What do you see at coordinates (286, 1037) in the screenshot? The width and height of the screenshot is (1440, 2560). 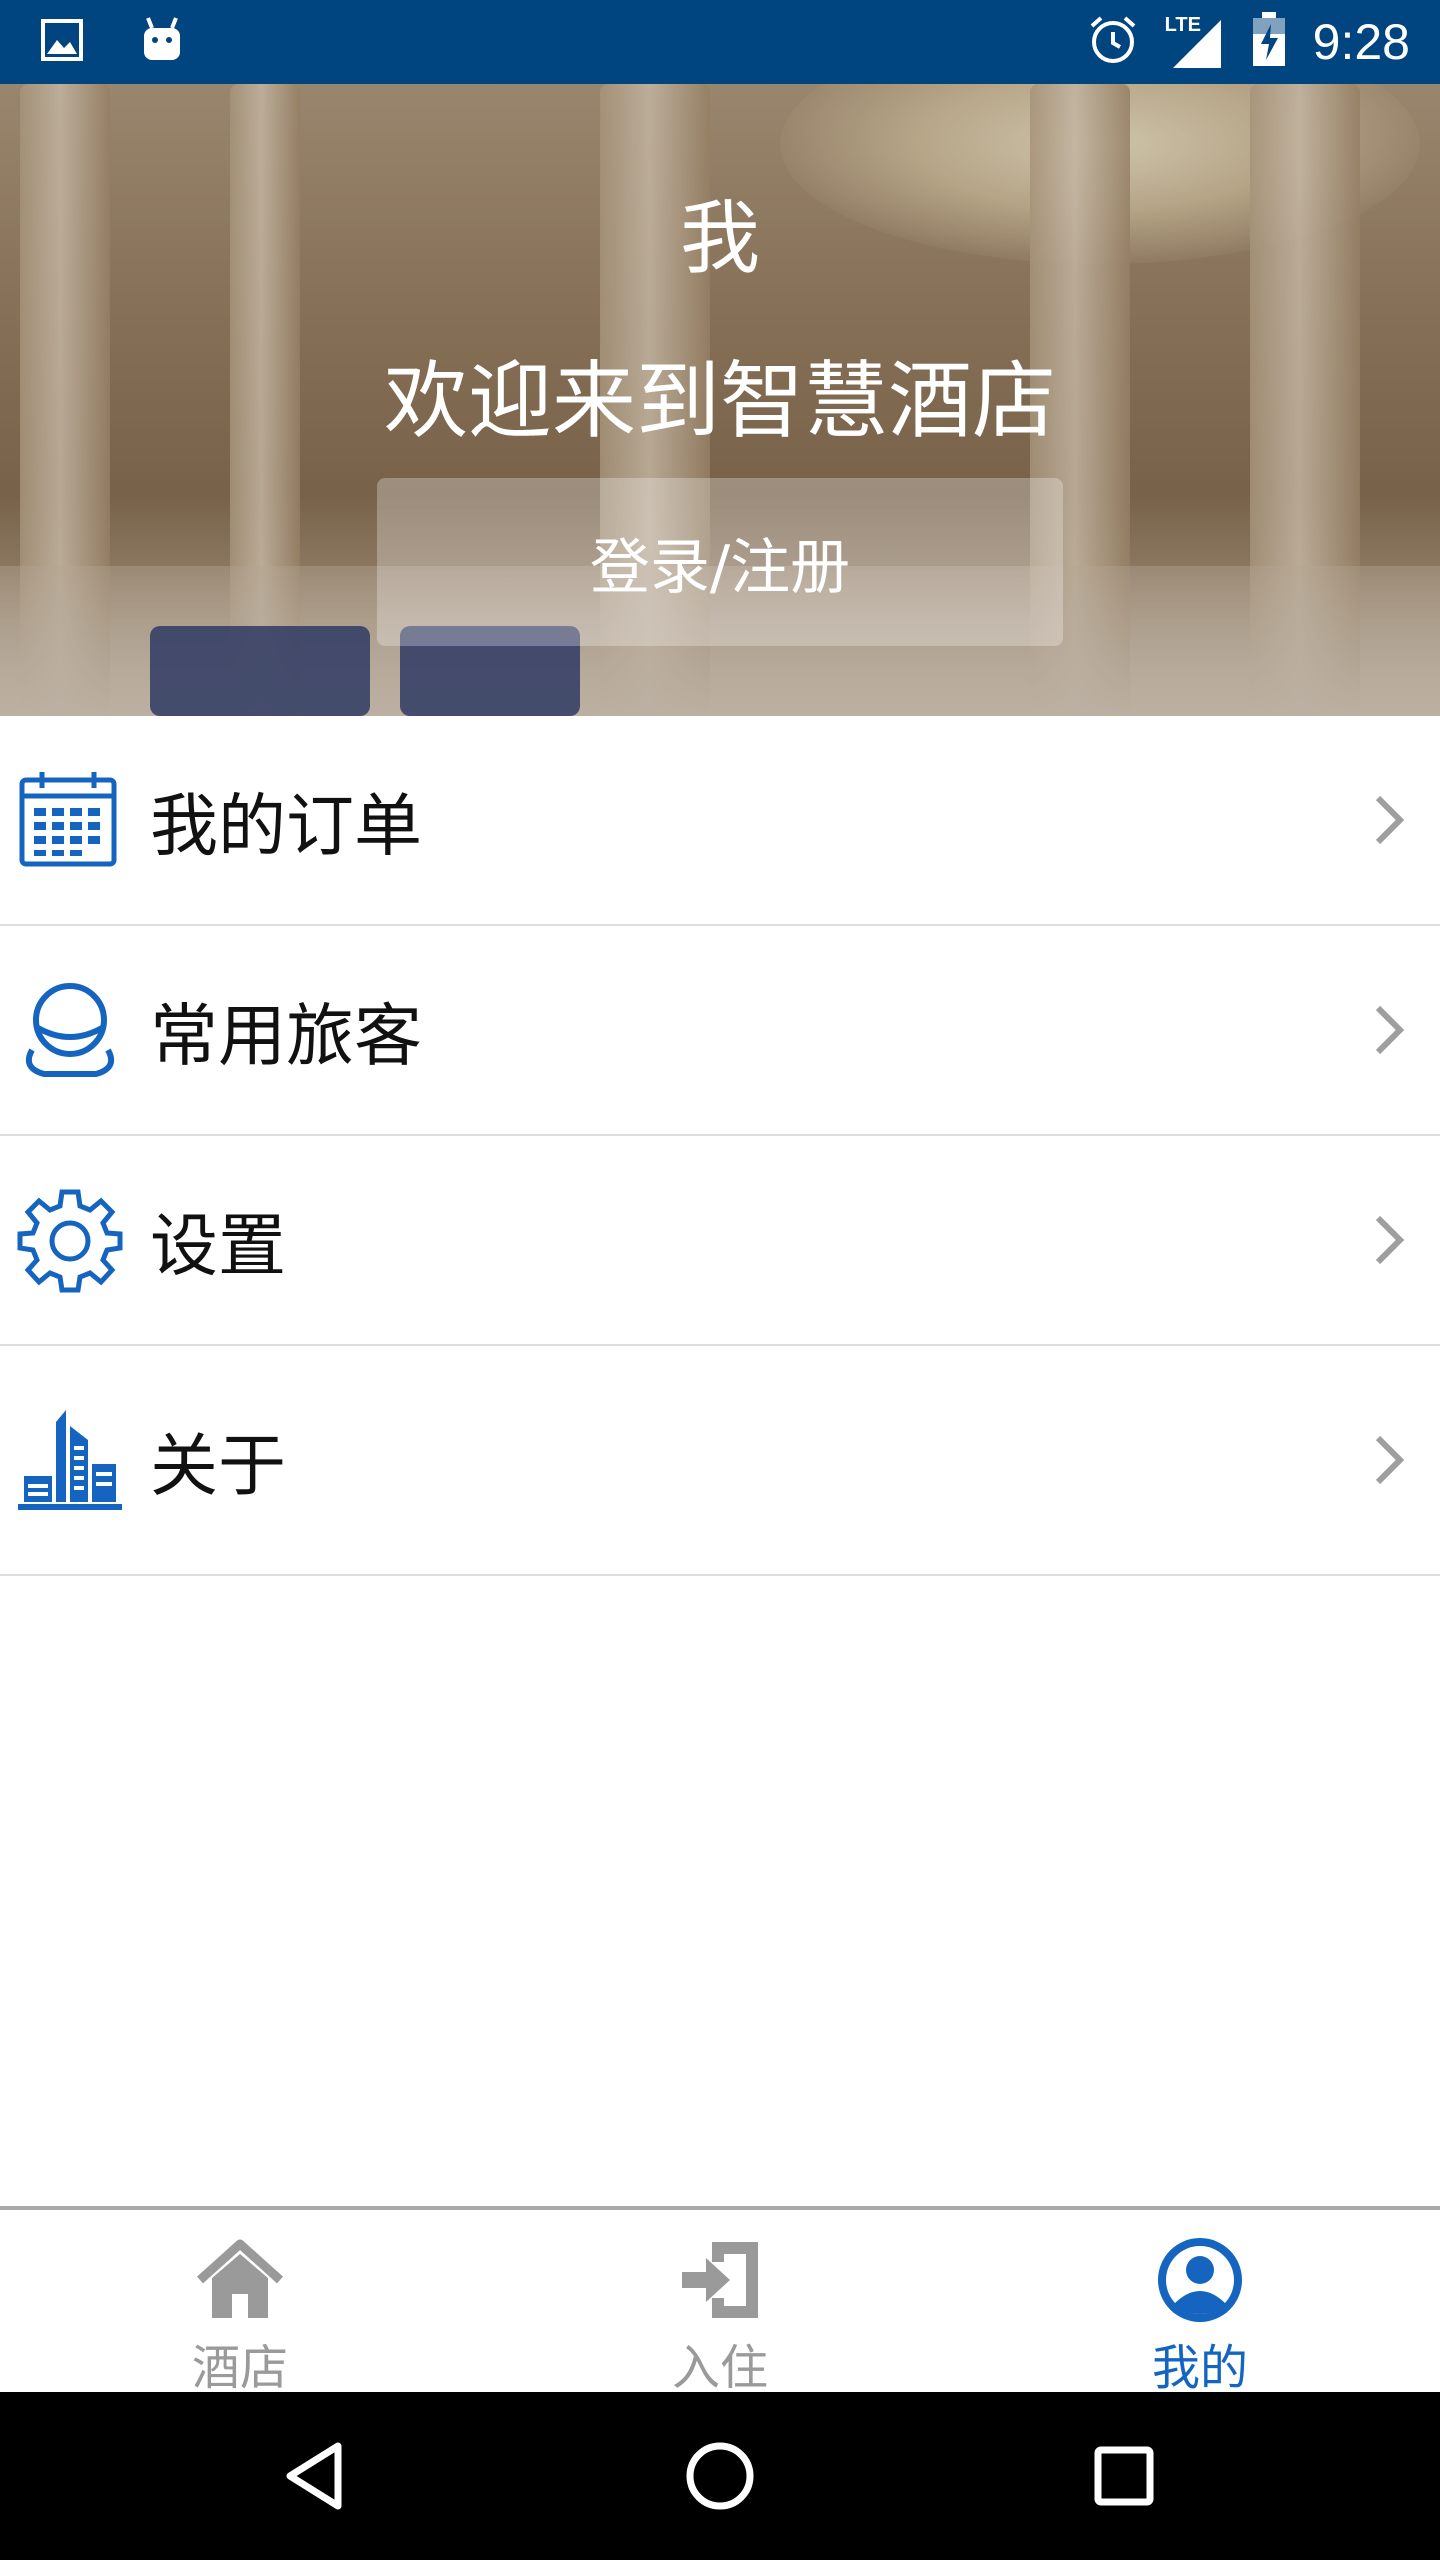 I see `menu-item-label: 常用旅客` at bounding box center [286, 1037].